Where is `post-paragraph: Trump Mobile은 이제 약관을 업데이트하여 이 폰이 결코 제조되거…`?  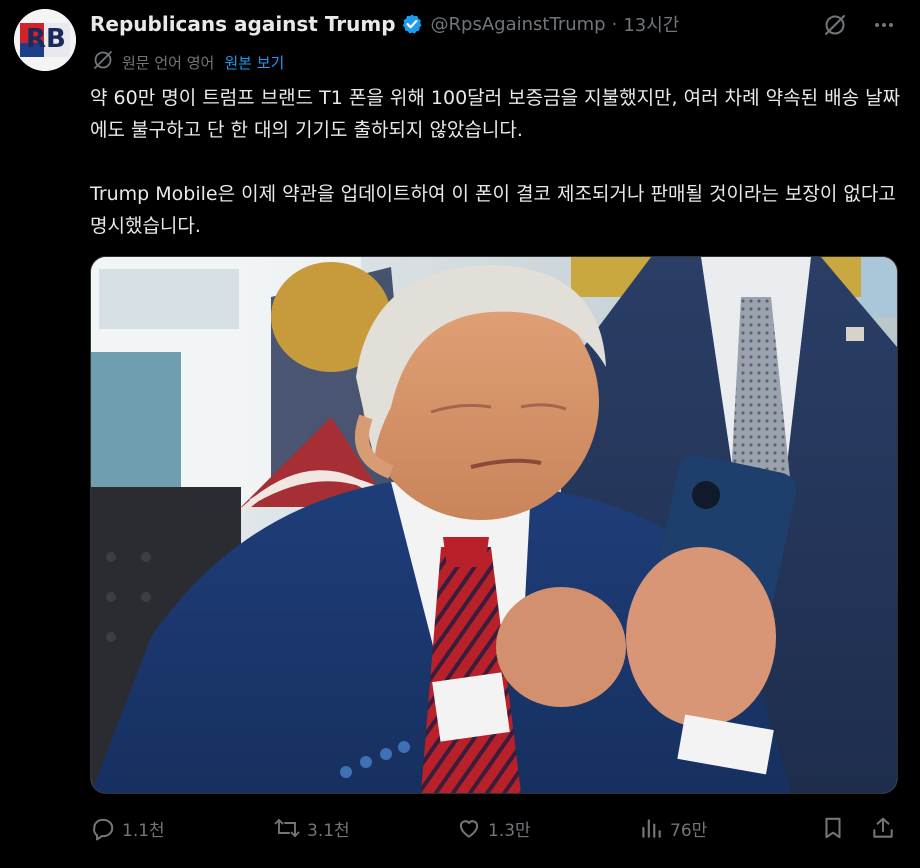 post-paragraph: Trump Mobile은 이제 약관을 업데이트하여 이 폰이 결코 제조되거… is located at coordinates (493, 210).